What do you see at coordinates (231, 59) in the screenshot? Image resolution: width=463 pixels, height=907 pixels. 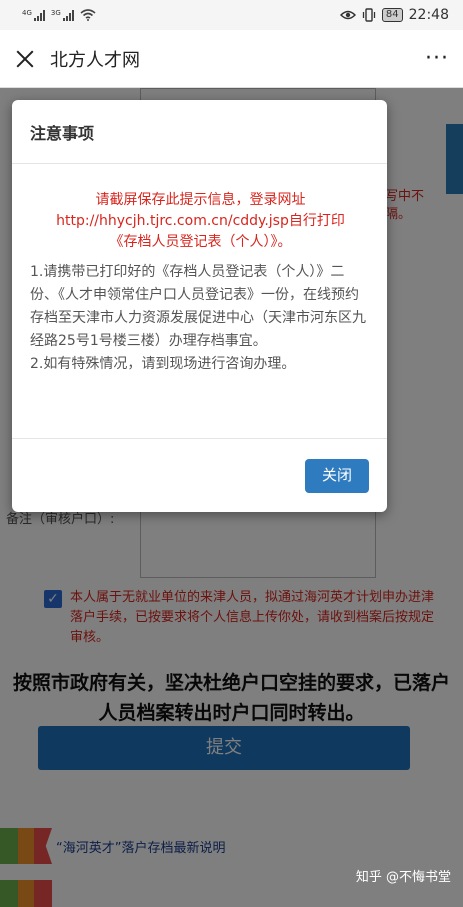 I see `title-bar: 北方人才网 ···` at bounding box center [231, 59].